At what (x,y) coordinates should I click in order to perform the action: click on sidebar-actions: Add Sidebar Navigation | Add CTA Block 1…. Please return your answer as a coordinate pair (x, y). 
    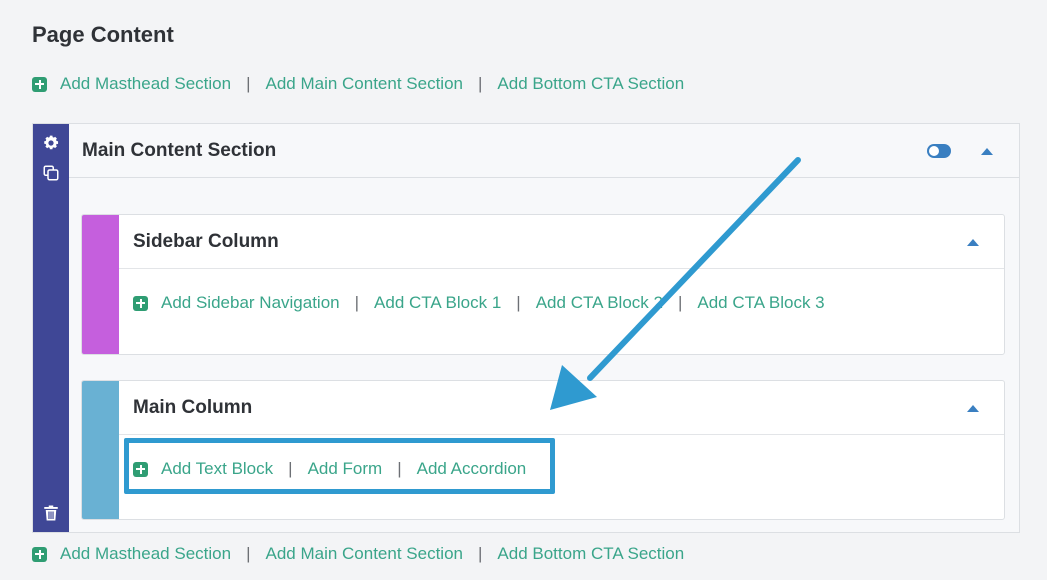
    Looking at the image, I should click on (479, 303).